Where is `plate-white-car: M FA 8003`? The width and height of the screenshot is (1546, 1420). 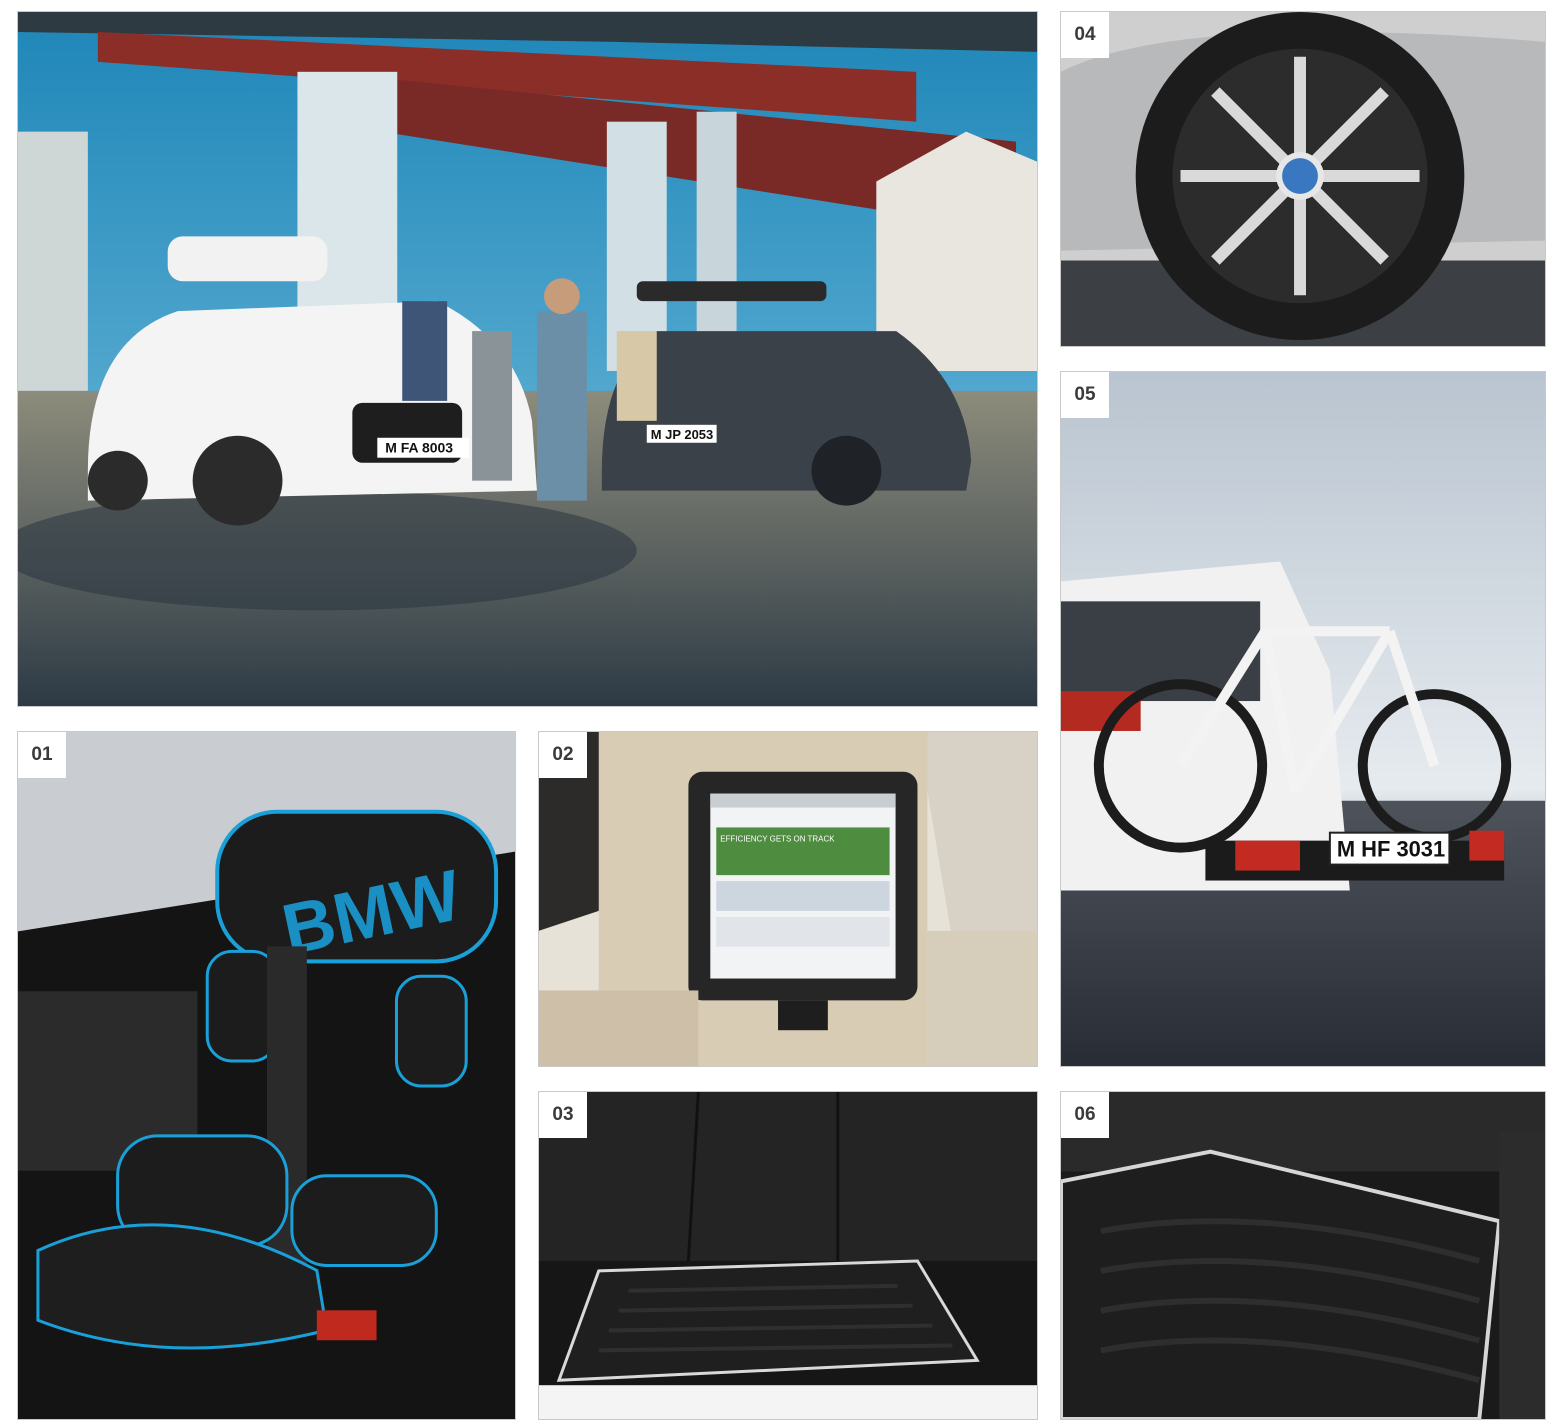
plate-white-car: M FA 8003 is located at coordinates (419, 448).